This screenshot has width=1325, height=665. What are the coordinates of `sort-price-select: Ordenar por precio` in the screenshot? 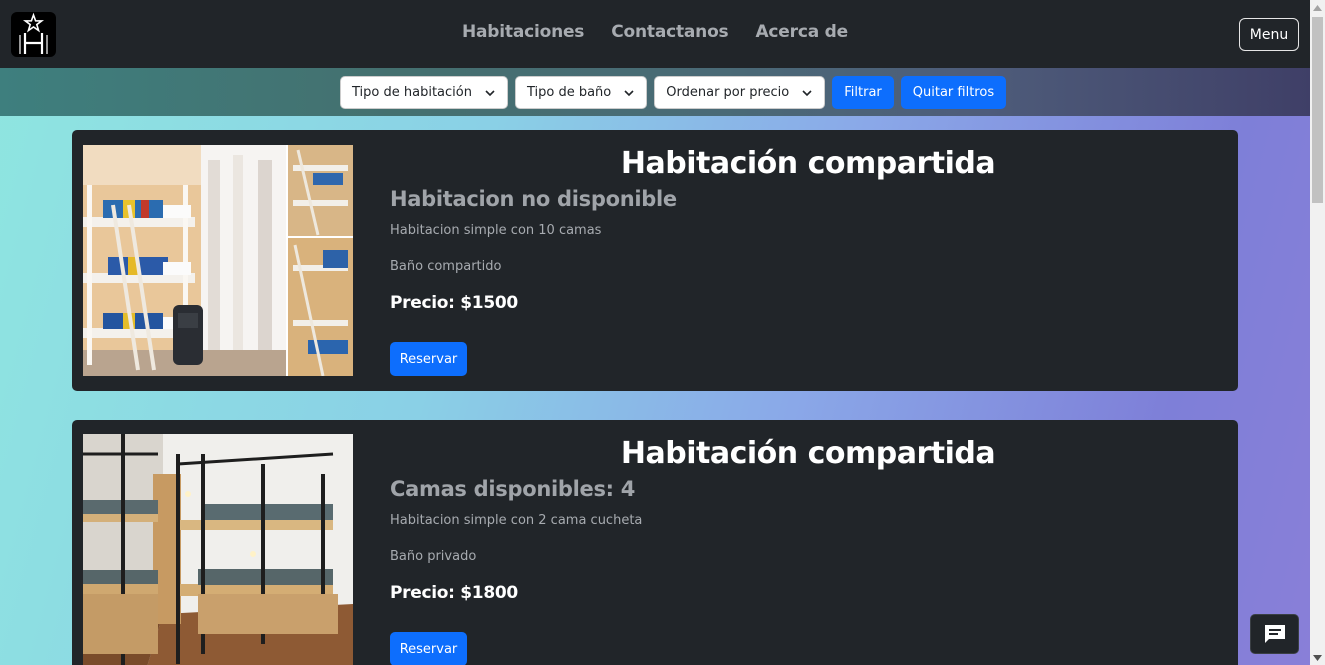 It's located at (740, 92).